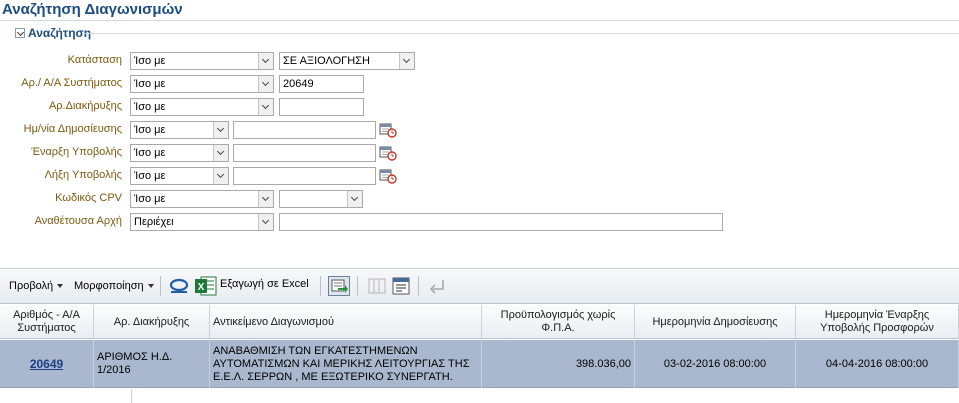  What do you see at coordinates (202, 199) in the screenshot?
I see `cpv-operator-select: Ίσο με` at bounding box center [202, 199].